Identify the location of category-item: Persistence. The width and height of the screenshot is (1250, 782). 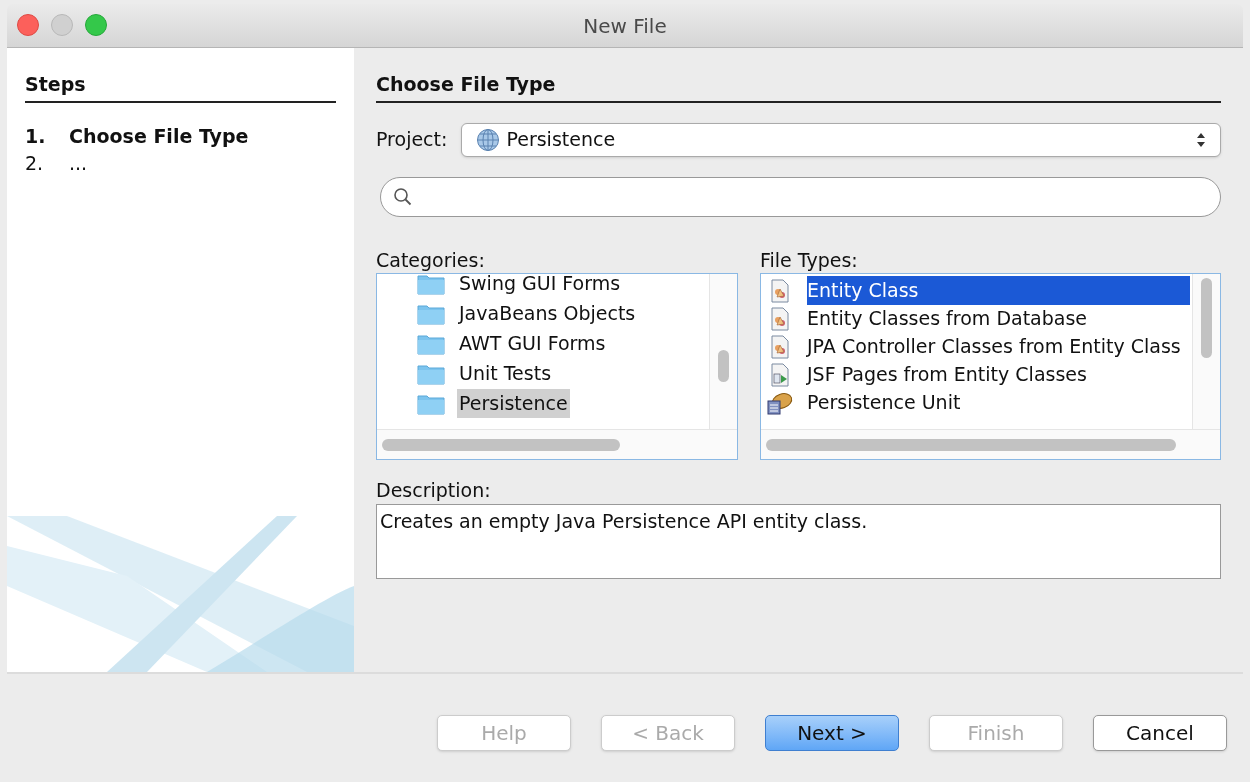
(513, 403).